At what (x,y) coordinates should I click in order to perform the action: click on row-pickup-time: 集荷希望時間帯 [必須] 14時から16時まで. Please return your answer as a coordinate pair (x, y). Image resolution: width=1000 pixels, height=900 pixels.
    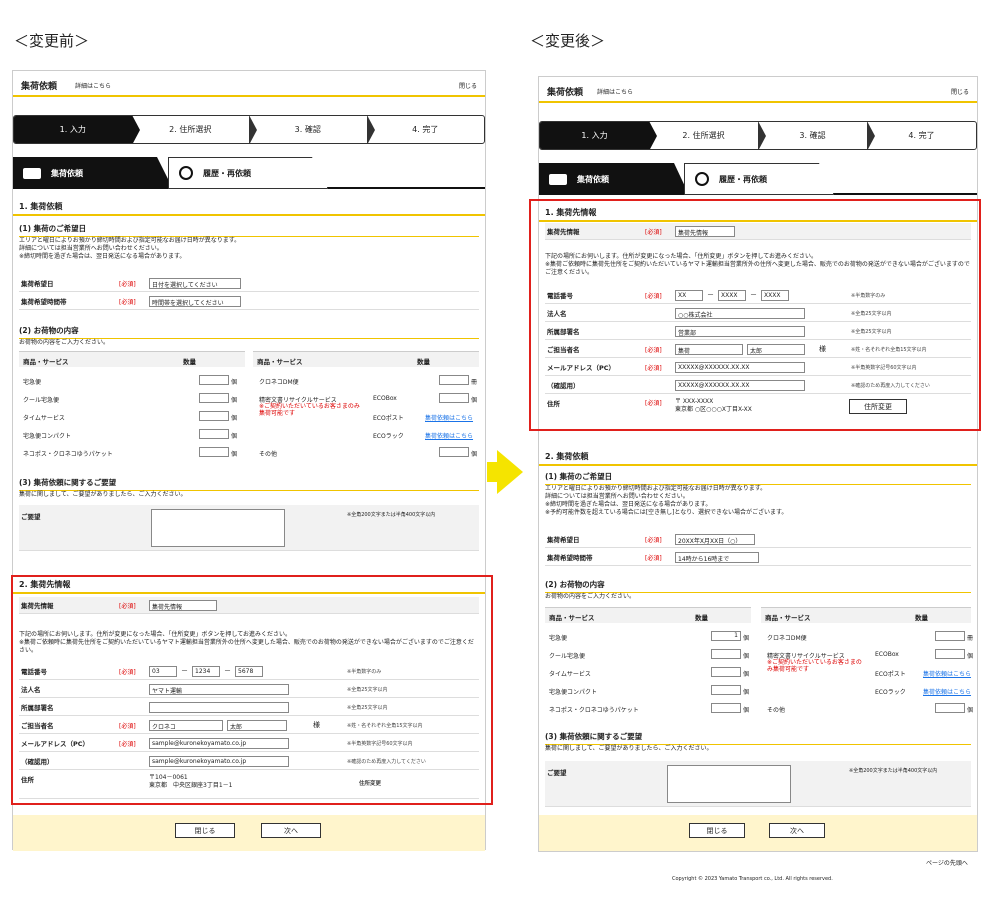
    Looking at the image, I should click on (758, 557).